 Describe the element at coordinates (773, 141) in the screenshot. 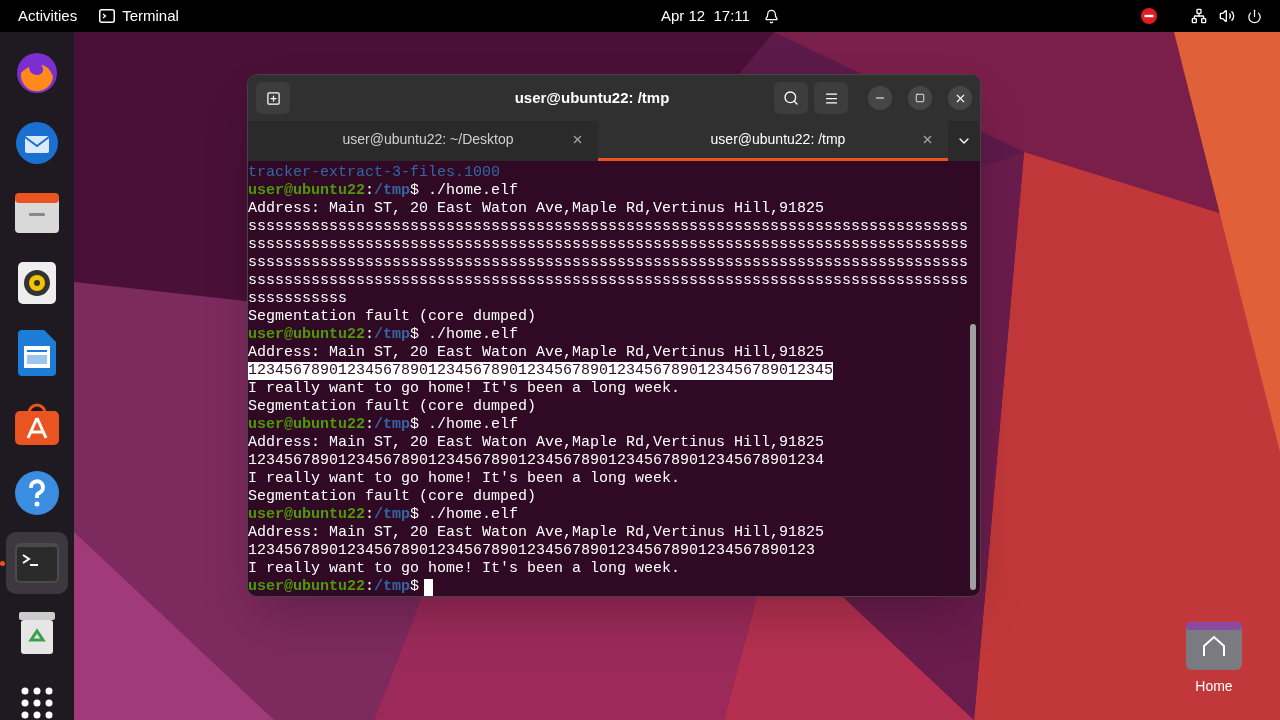

I see `tab: user@ubuntu22: /tmp` at that location.